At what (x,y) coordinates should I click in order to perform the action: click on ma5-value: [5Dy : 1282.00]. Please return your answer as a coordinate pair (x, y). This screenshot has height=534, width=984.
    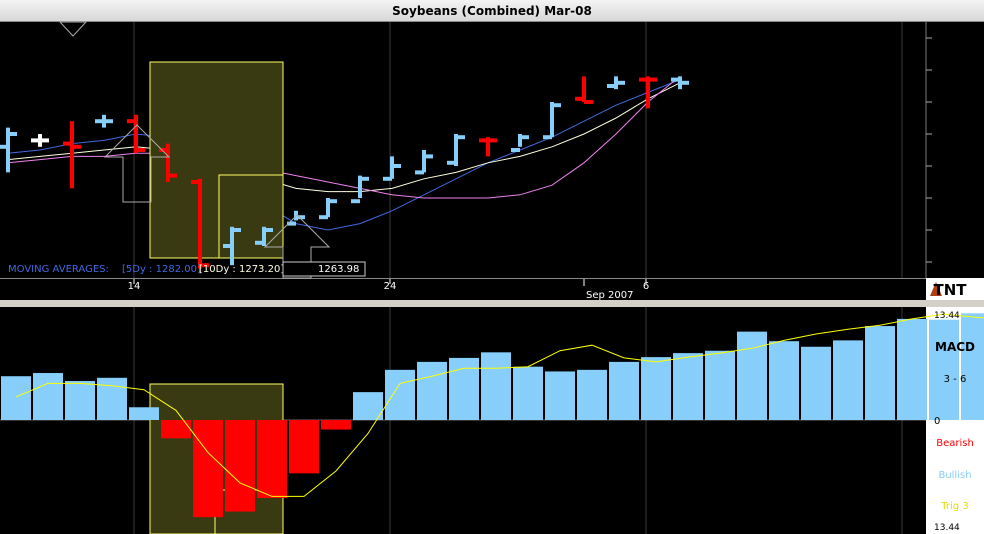
    Looking at the image, I should click on (161, 269).